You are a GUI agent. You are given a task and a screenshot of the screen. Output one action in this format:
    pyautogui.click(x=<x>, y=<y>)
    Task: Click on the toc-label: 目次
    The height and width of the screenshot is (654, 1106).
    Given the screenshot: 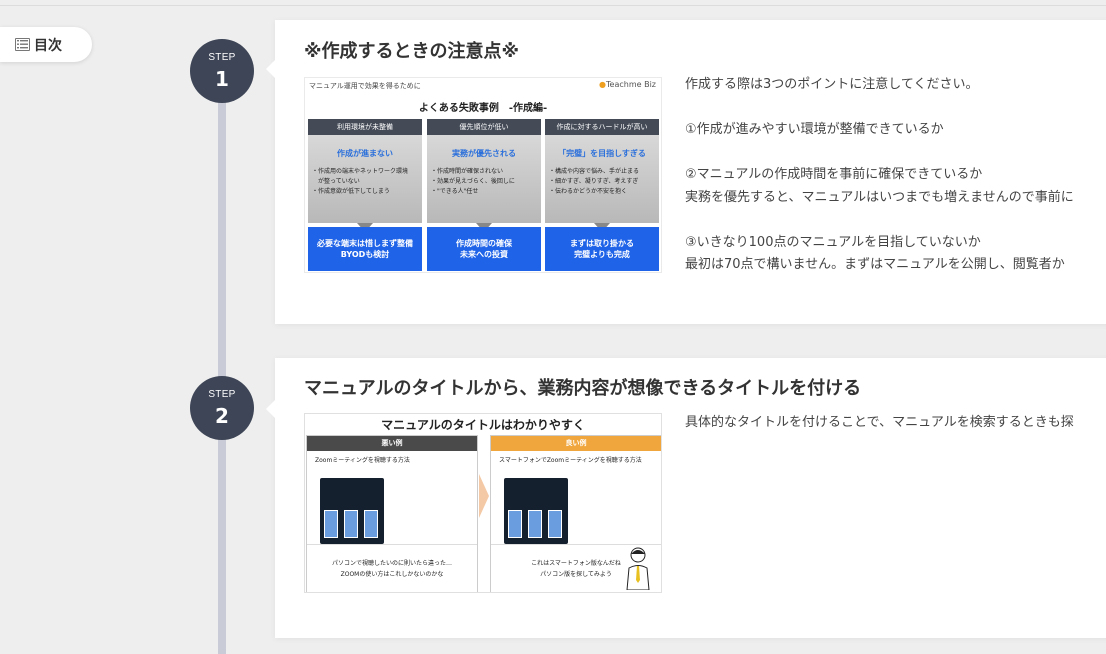 What is the action you would take?
    pyautogui.click(x=48, y=45)
    